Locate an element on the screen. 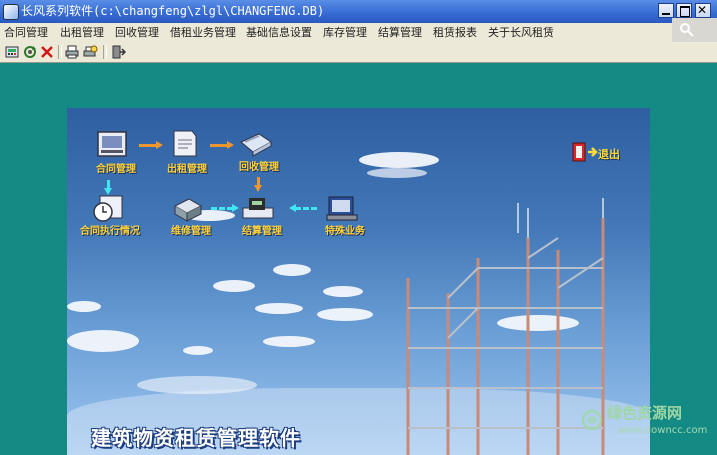 Image resolution: width=717 pixels, height=455 pixels. print-icon is located at coordinates (72, 52).